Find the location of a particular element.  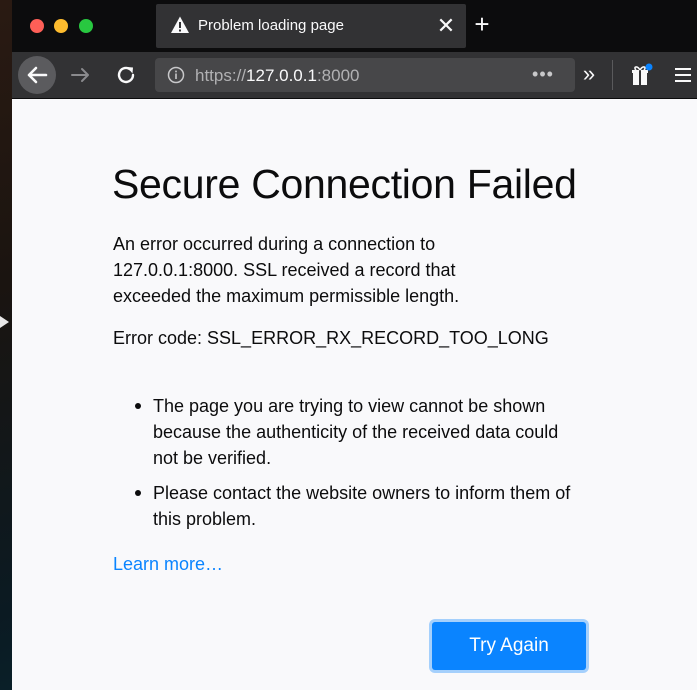

navigation-toolbar: https://127.0.0.1:8000 ••• » is located at coordinates (354, 75).